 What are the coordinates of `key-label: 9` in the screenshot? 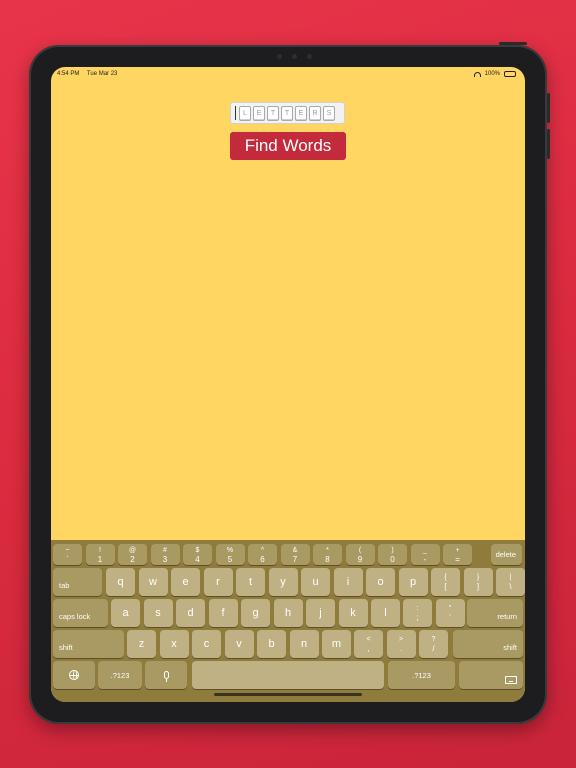 It's located at (360, 559).